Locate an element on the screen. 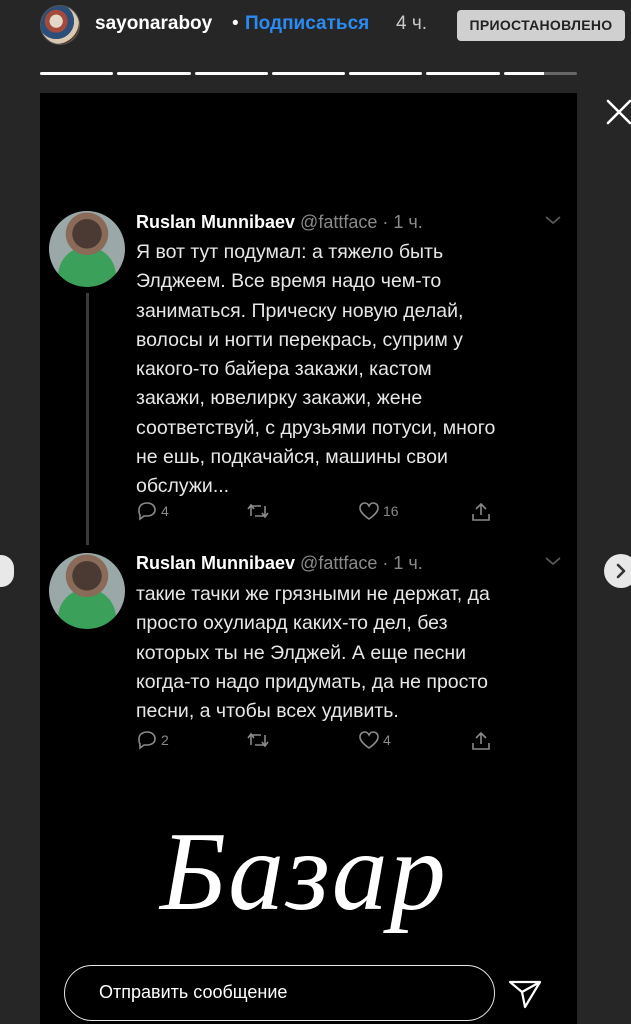  thread-line is located at coordinates (87, 419).